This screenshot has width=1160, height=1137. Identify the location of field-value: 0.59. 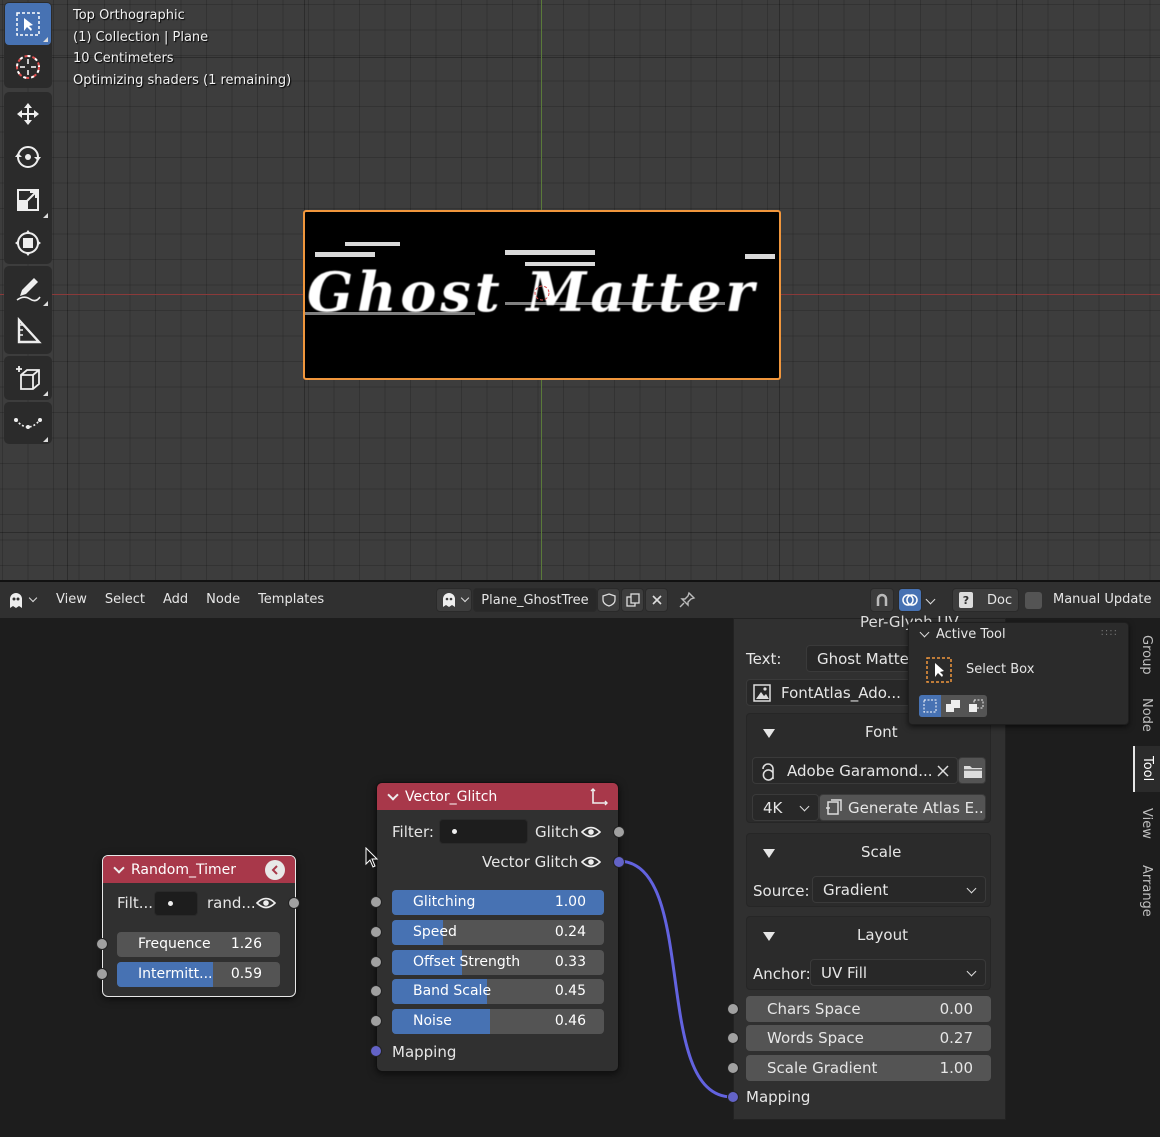
(246, 974).